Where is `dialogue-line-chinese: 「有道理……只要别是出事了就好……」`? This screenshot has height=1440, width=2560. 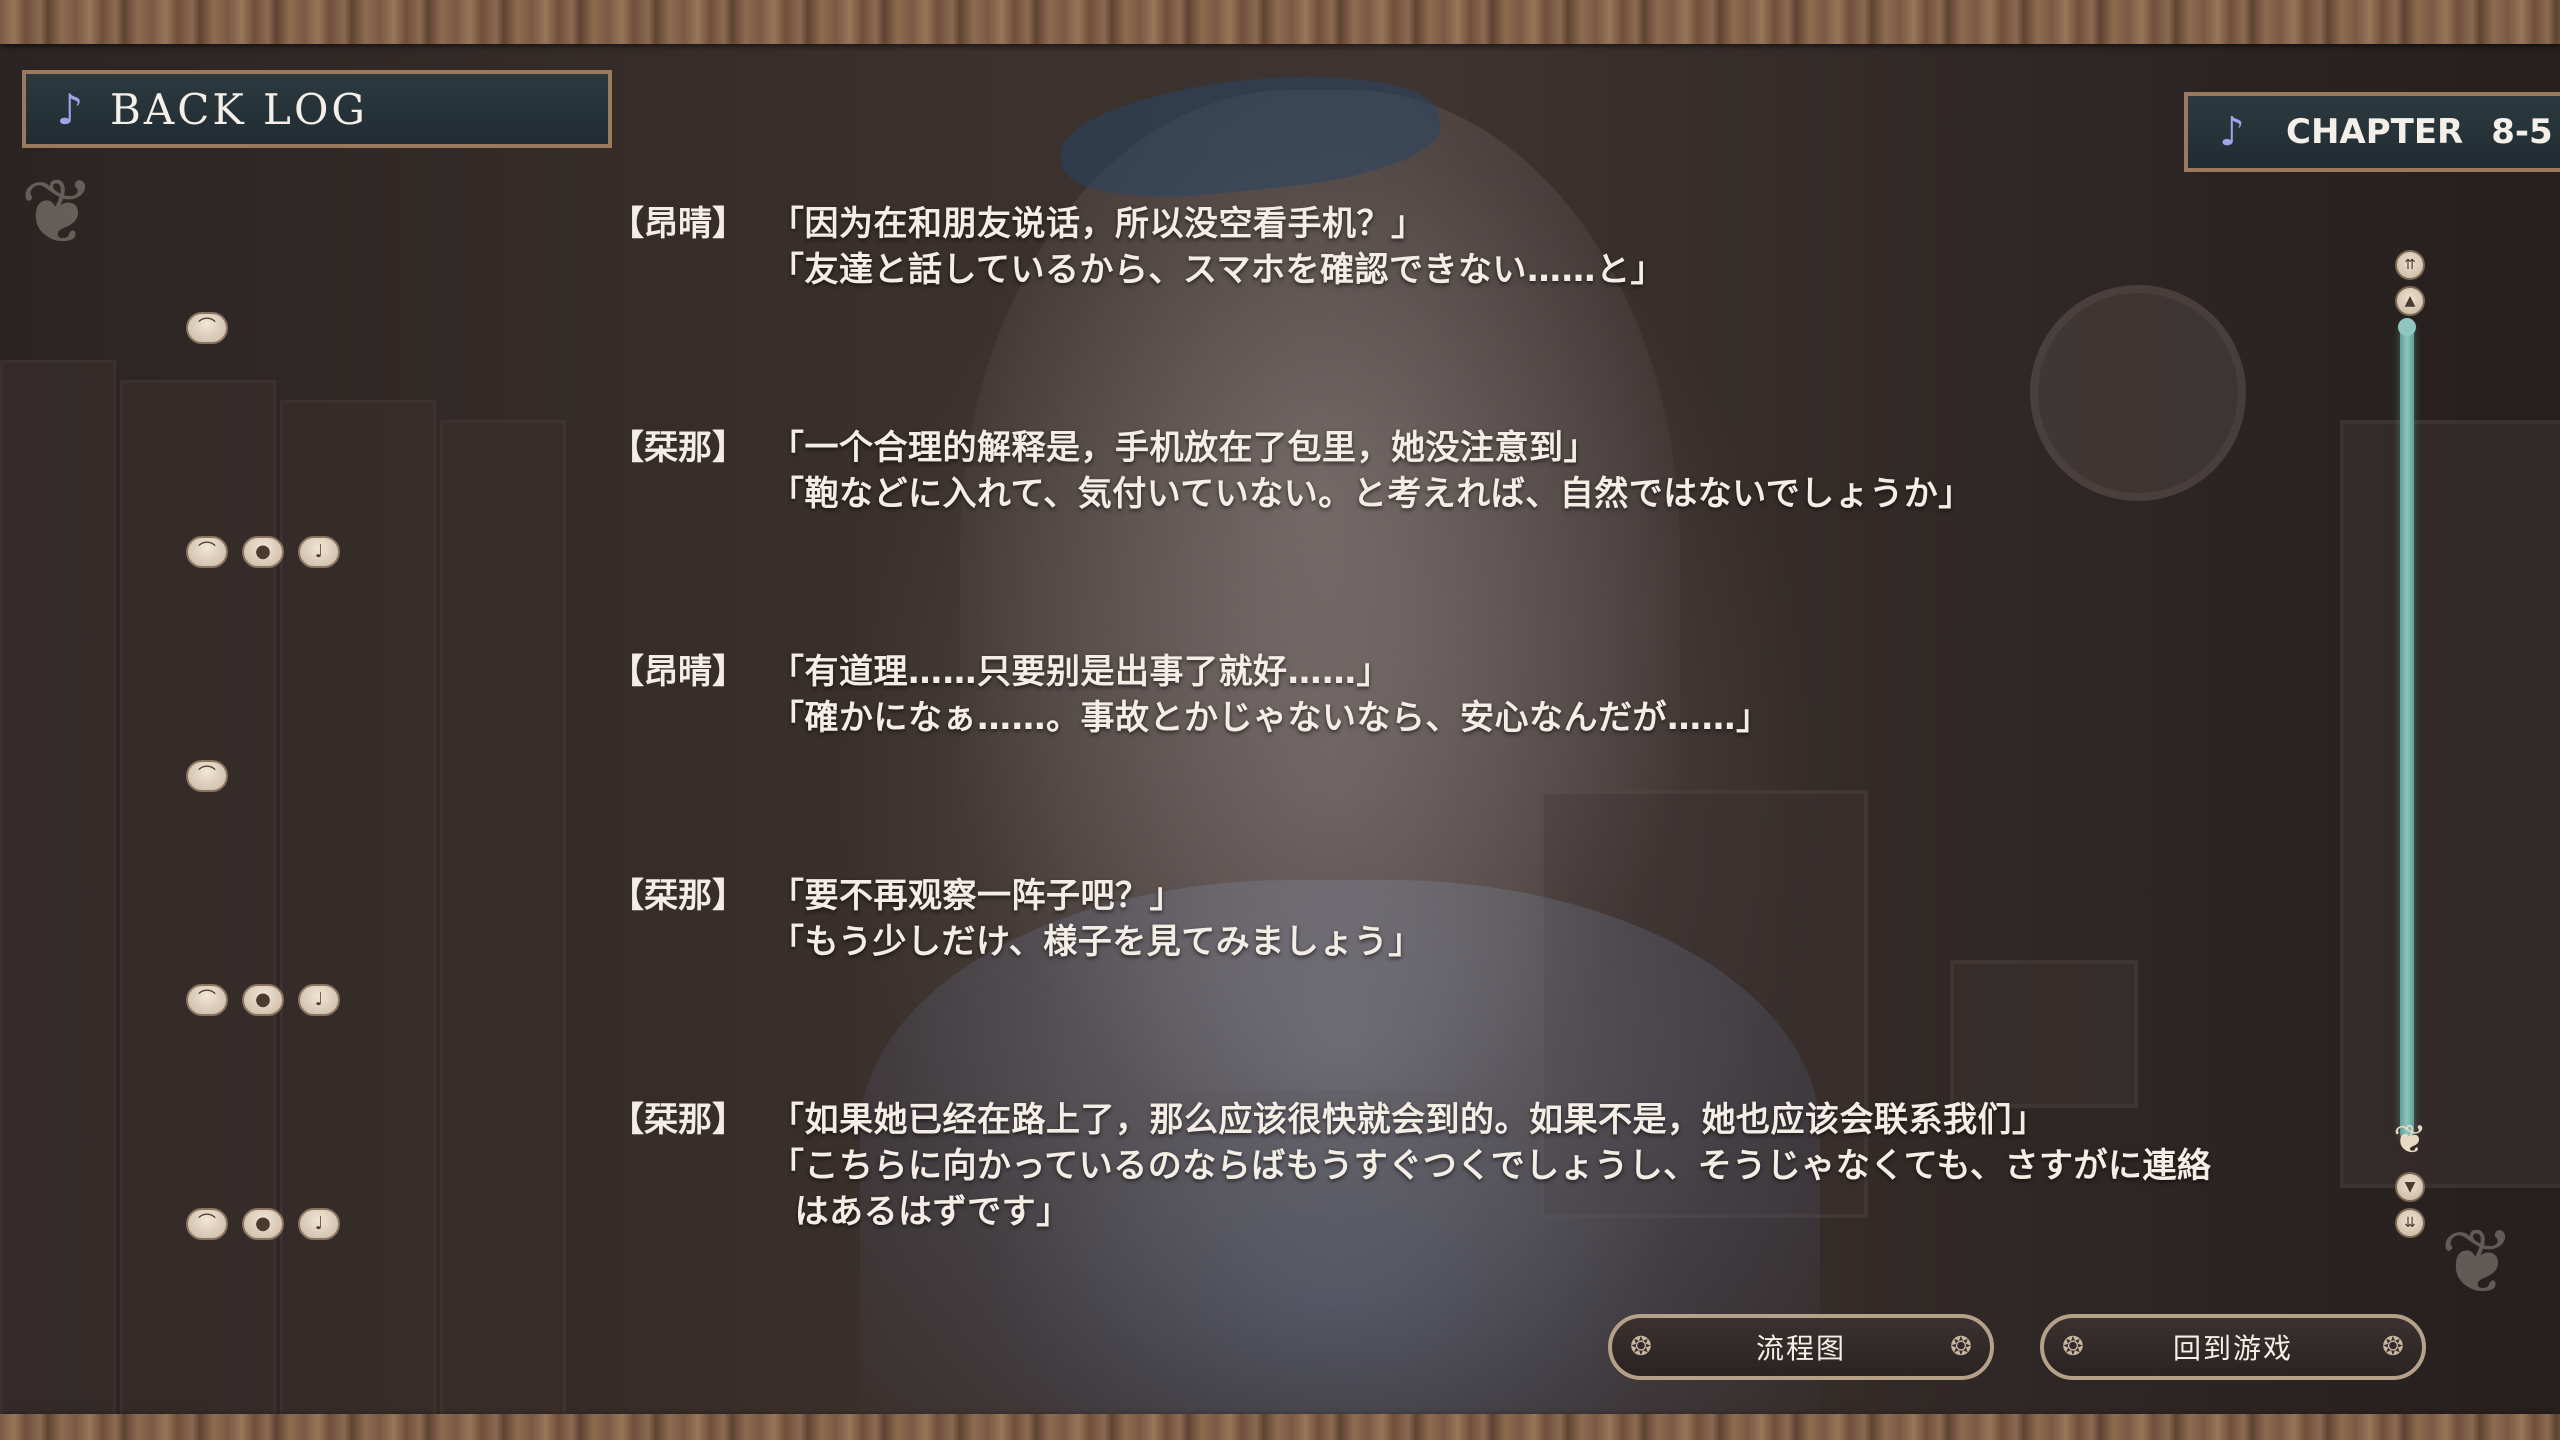 dialogue-line-chinese: 「有道理……只要别是出事了就好……」 is located at coordinates (1080, 672).